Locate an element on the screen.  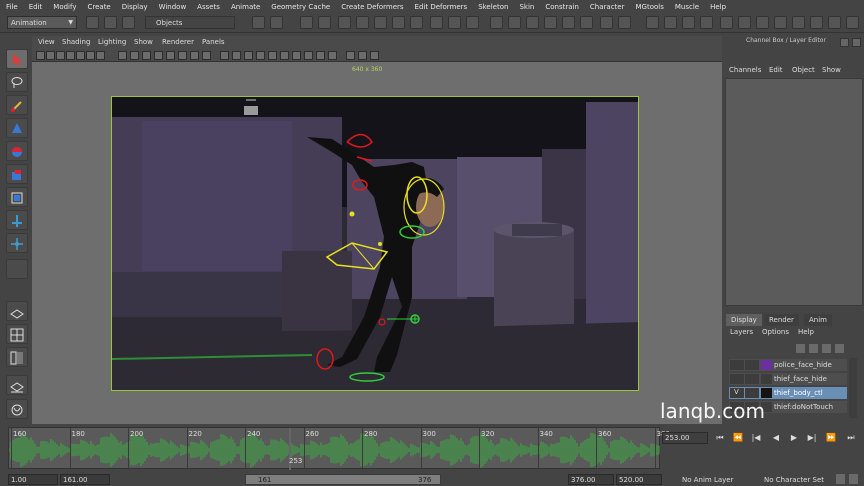
go-to-start-icon: ⏮ is located at coordinates (720, 438).